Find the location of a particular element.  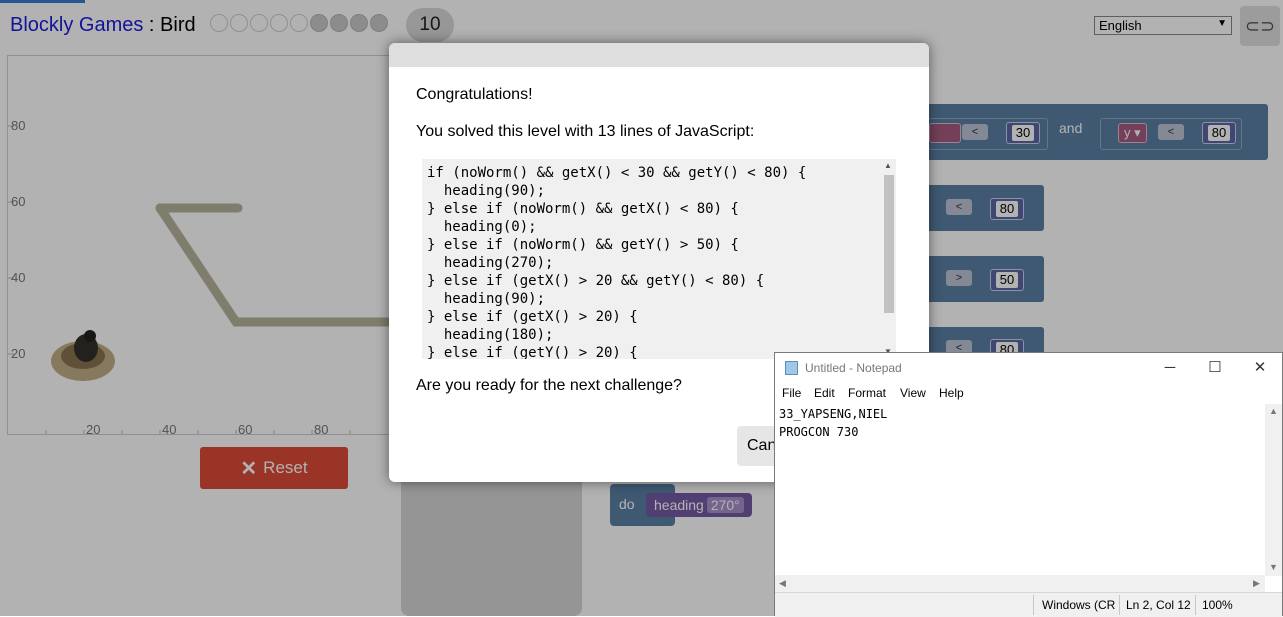

code-line: } else if (getY() > 20) { is located at coordinates (532, 352).